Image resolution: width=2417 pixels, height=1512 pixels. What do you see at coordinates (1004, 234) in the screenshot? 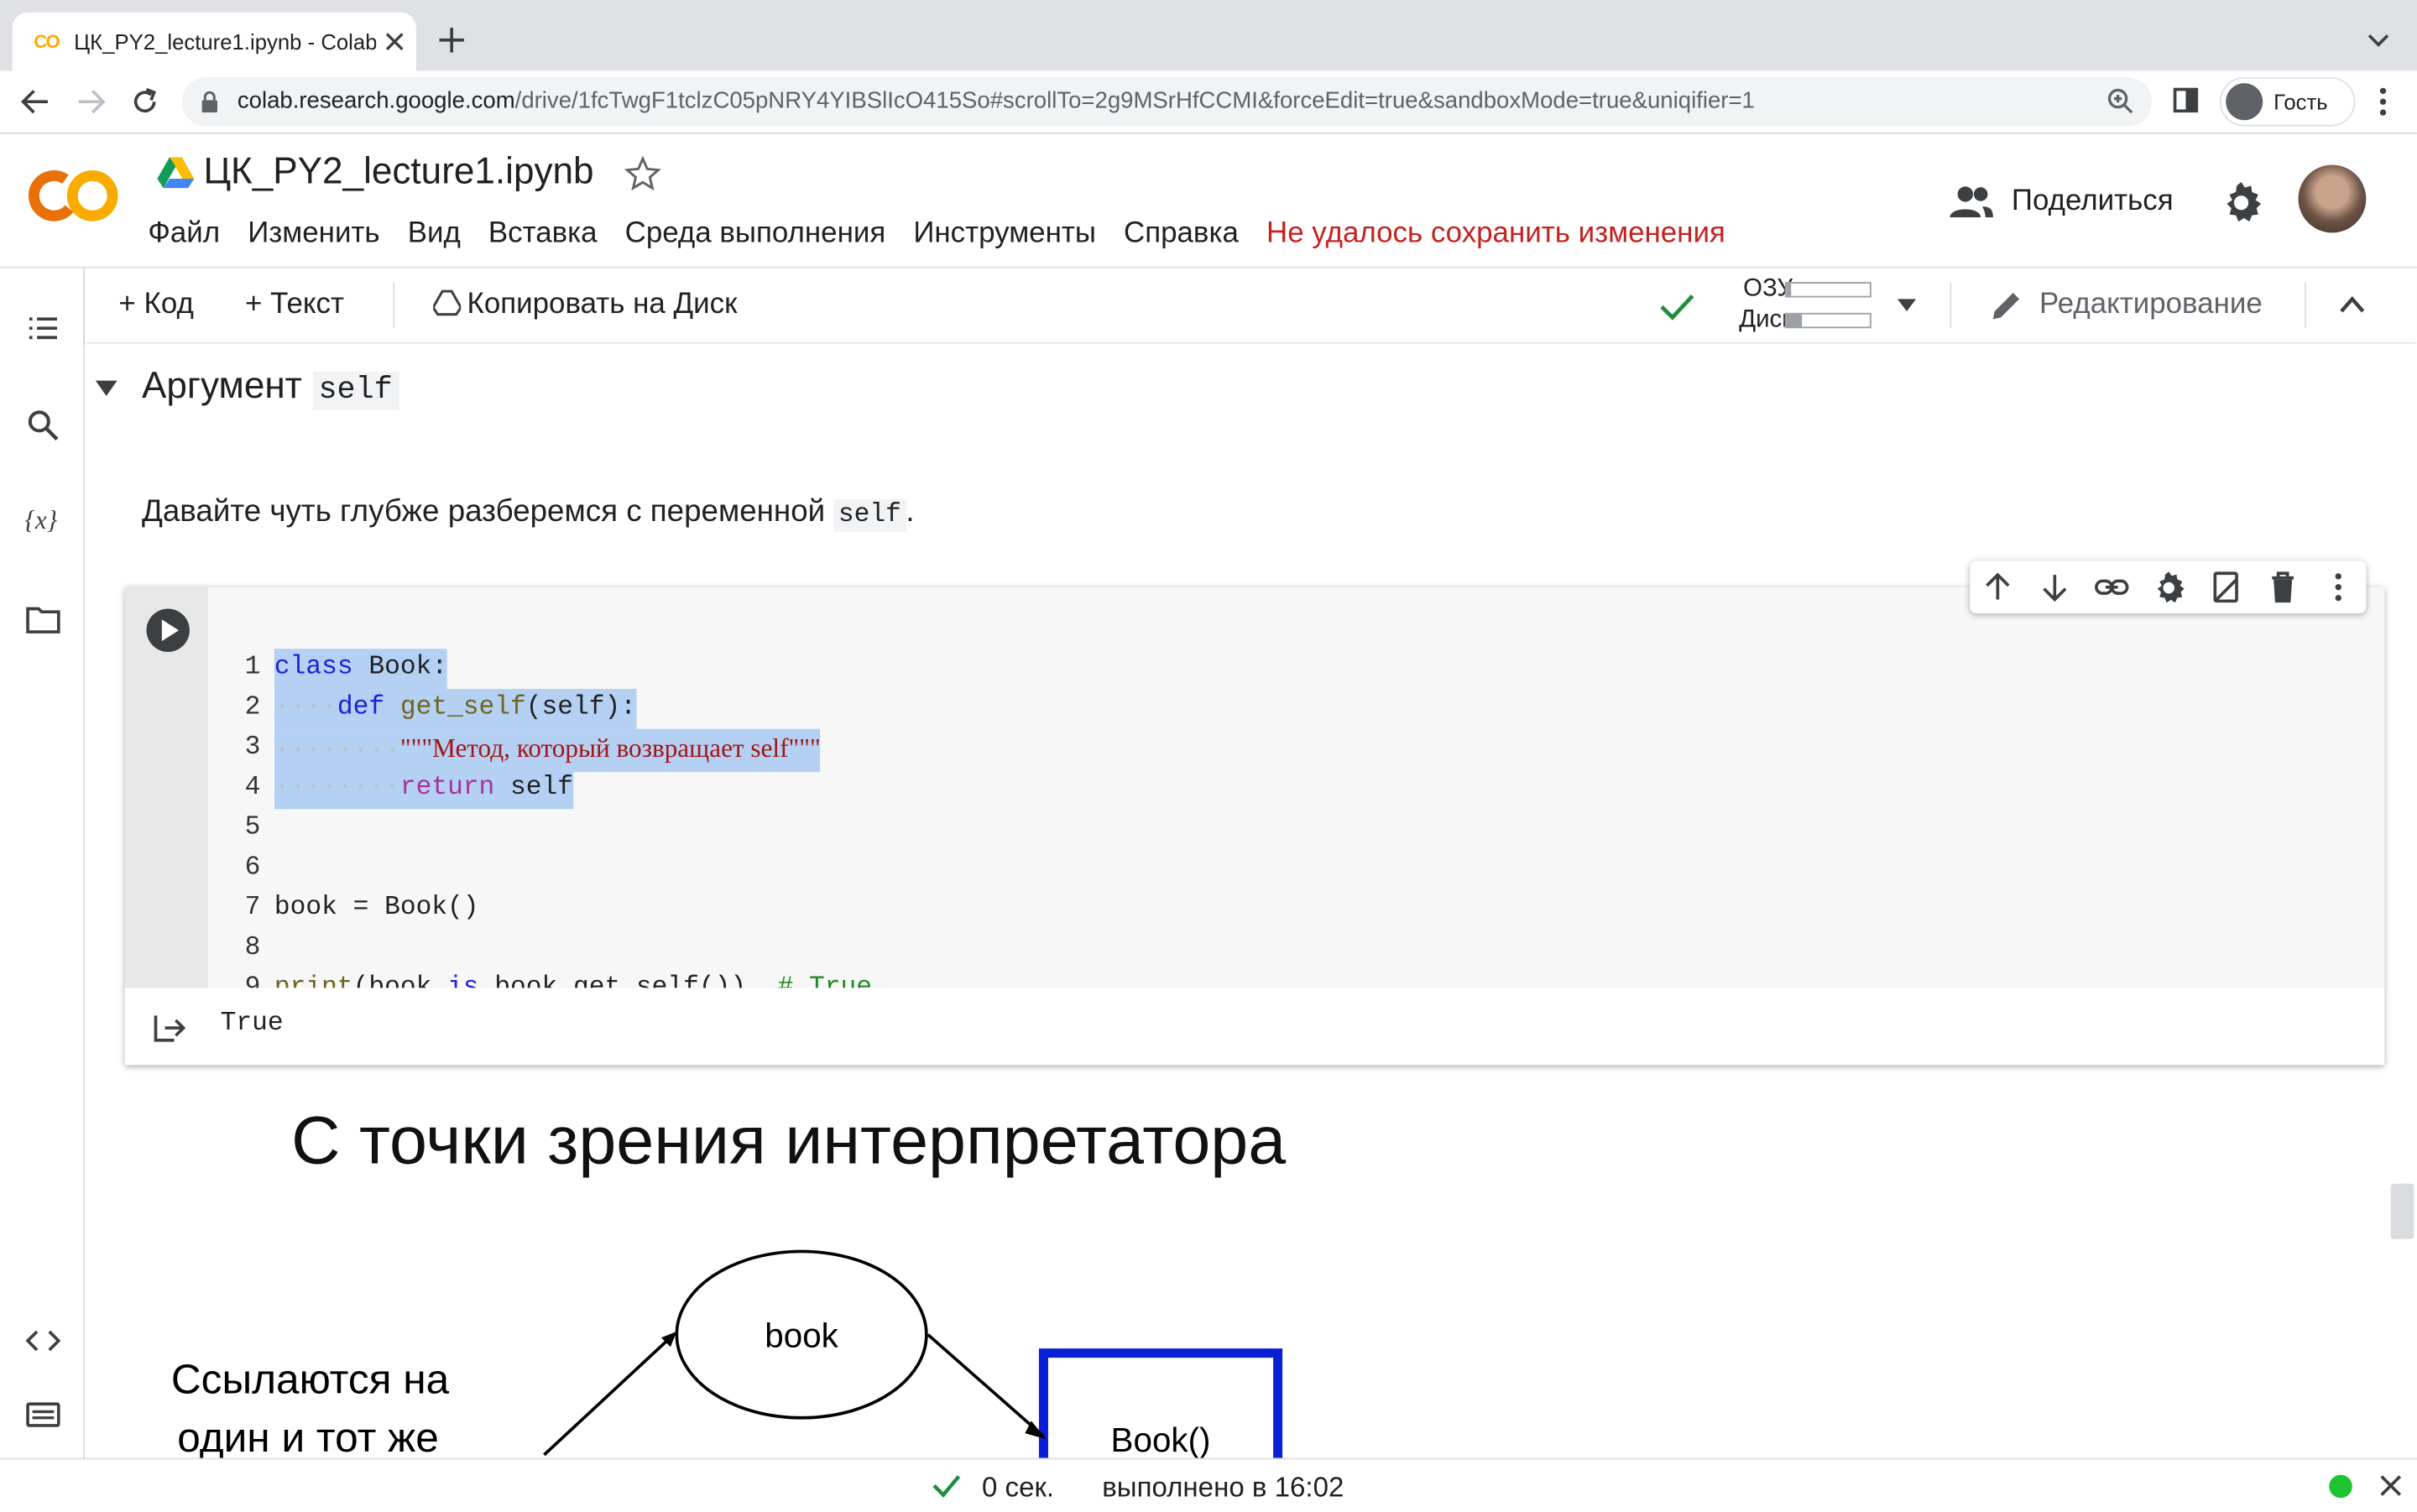
I see `menu-tools: Инструменты` at bounding box center [1004, 234].